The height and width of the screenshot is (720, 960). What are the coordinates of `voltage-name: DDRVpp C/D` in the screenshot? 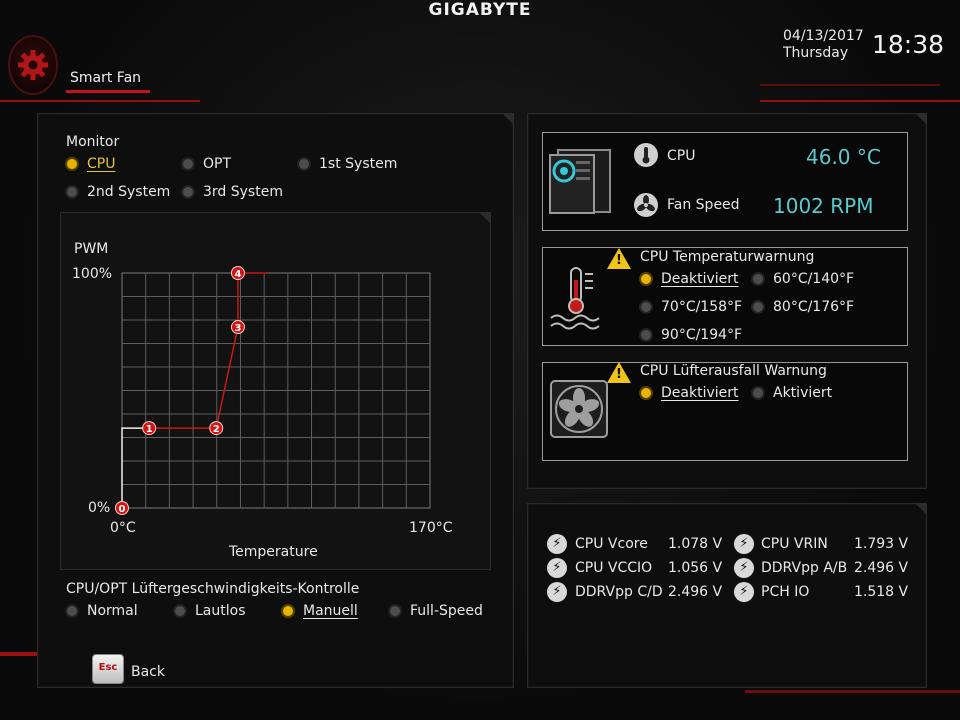 It's located at (619, 592).